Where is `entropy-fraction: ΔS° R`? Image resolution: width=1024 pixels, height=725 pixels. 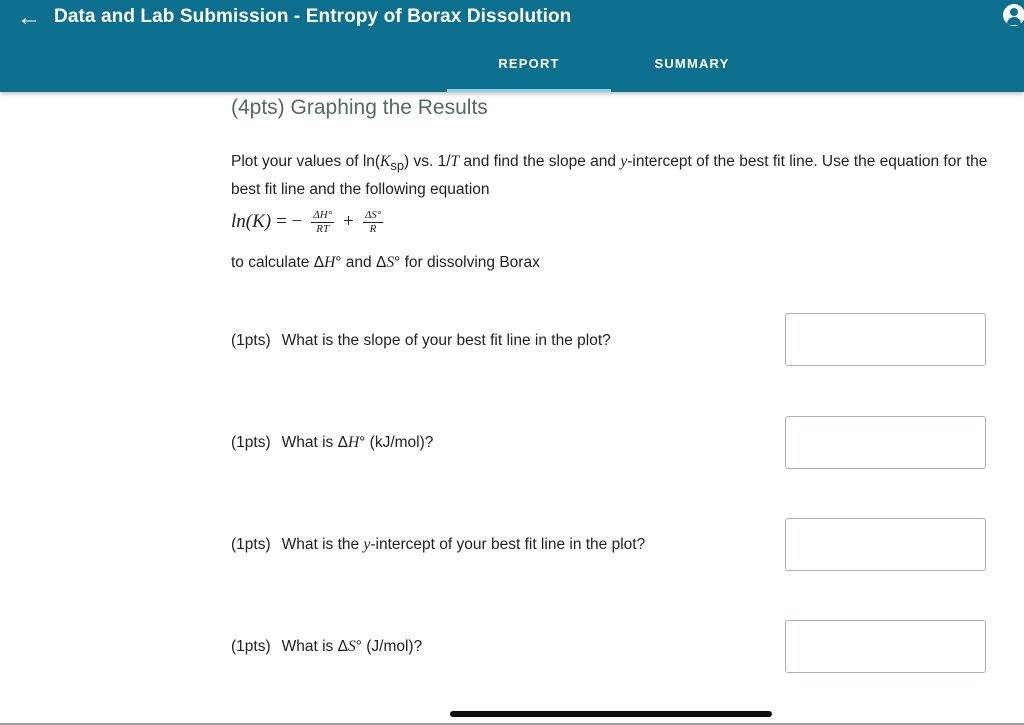 entropy-fraction: ΔS° R is located at coordinates (373, 222).